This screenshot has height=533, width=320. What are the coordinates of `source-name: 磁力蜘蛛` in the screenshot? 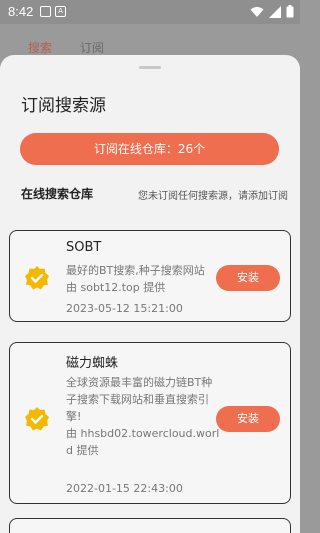 It's located at (92, 363).